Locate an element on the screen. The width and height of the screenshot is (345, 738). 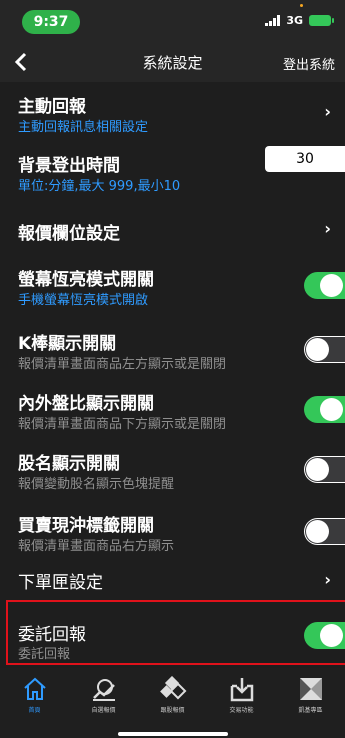
setting-row-quote-fields: 報價欄位設定 › is located at coordinates (172, 230).